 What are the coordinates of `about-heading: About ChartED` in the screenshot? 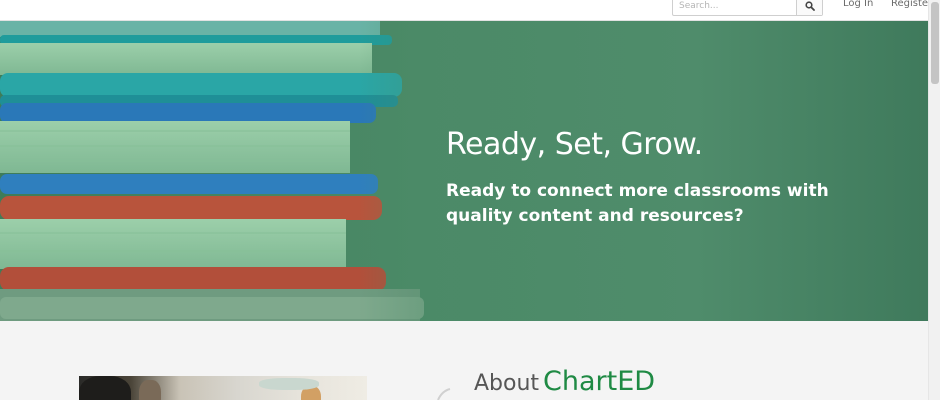 It's located at (564, 381).